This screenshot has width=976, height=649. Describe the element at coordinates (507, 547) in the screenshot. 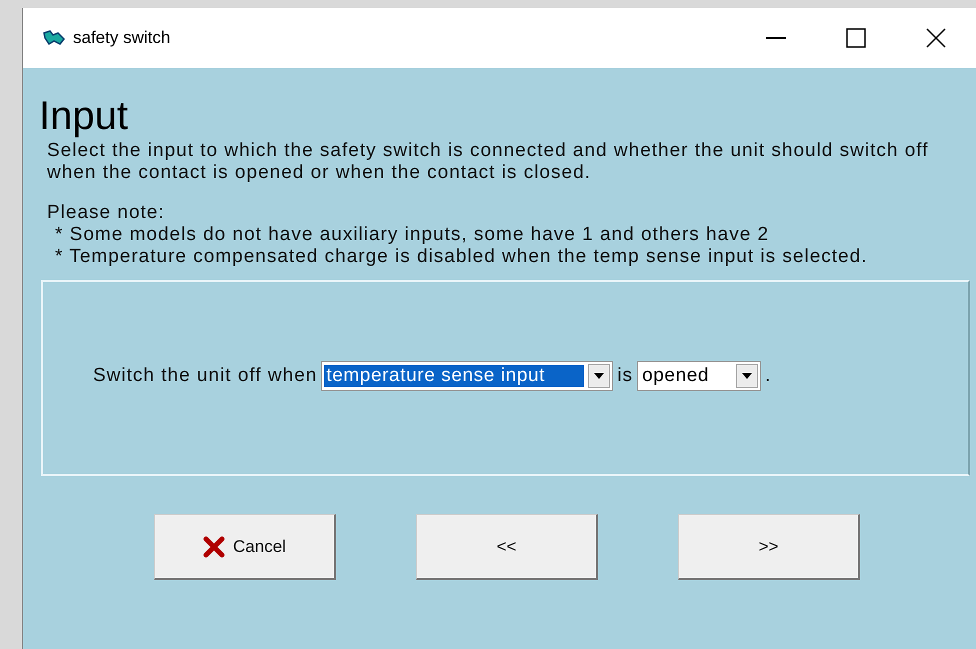

I see `nav-button: <<` at that location.